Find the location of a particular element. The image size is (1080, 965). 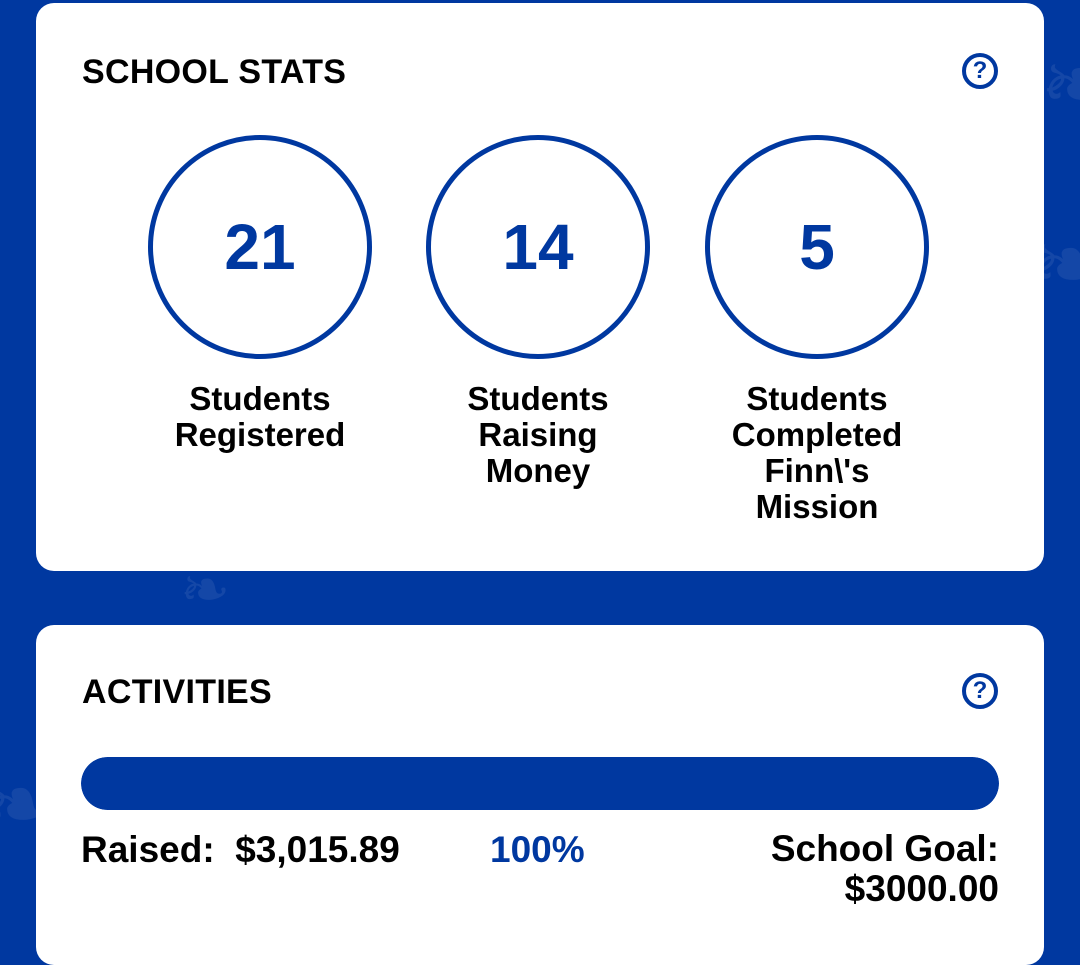

progress-percent: 100% is located at coordinates (537, 849).